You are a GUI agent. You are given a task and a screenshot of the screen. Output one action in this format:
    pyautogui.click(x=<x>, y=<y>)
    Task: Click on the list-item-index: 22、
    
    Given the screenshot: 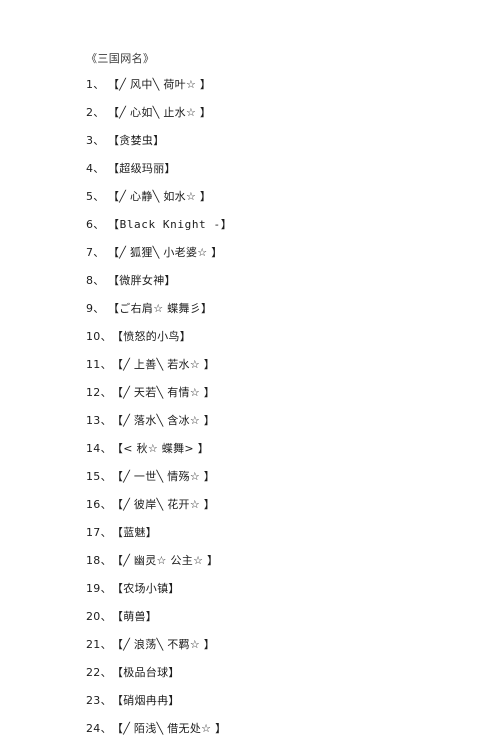 What is the action you would take?
    pyautogui.click(x=99, y=672)
    